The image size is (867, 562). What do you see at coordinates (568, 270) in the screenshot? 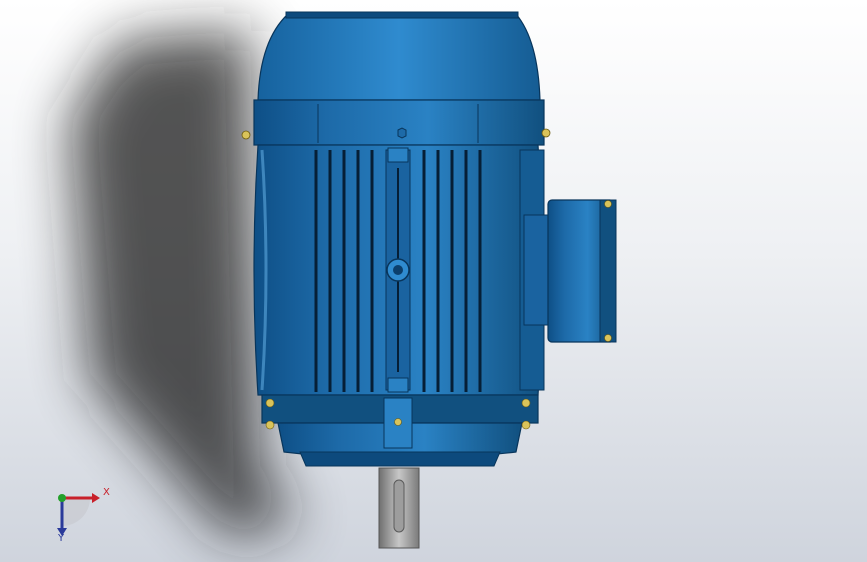
I see `terminal-box` at bounding box center [568, 270].